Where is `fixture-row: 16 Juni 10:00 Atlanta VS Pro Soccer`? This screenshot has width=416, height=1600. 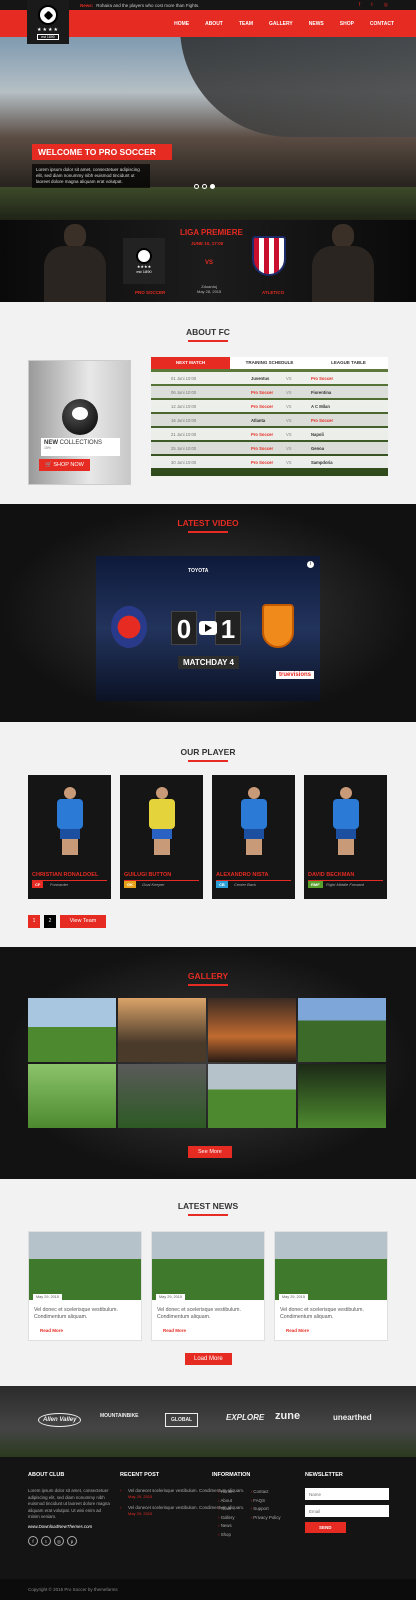 fixture-row: 16 Juni 10:00 Atlanta VS Pro Soccer is located at coordinates (269, 420).